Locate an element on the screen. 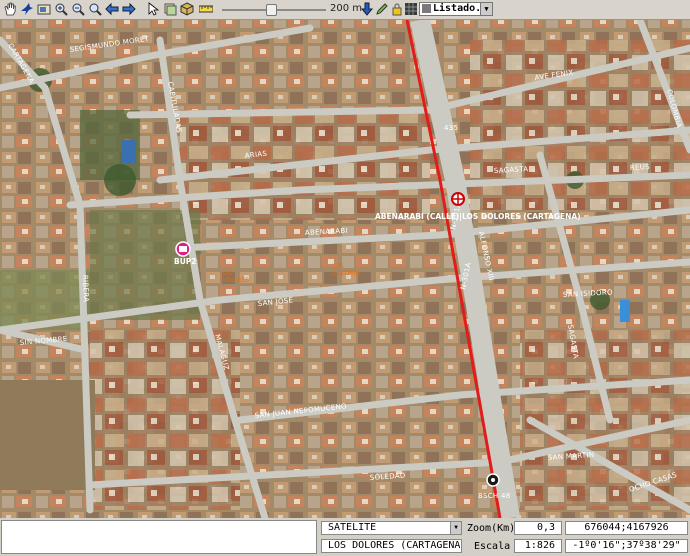 This screenshot has height=556, width=690. forward-arrow-icon is located at coordinates (129, 9).